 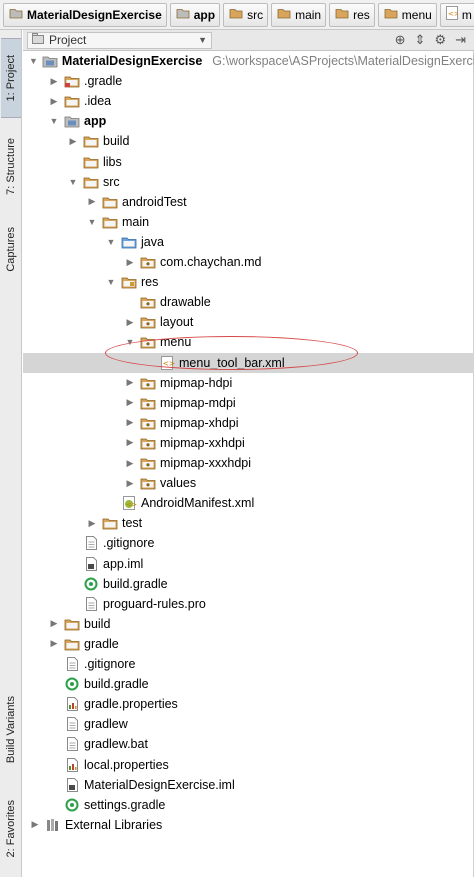 I want to click on tab-structure: 7: Structure, so click(x=11, y=166).